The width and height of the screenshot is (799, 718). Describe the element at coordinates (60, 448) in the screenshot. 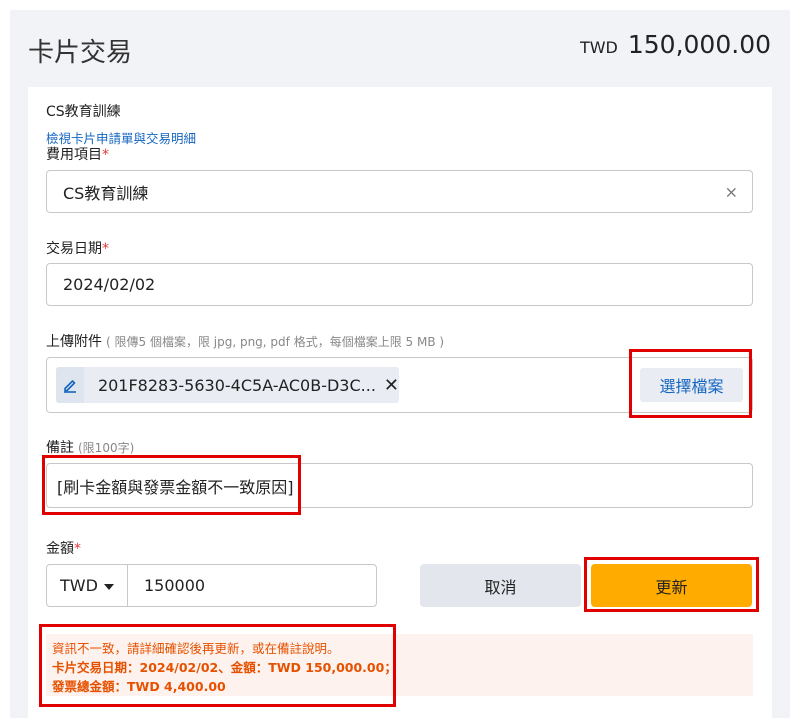

I see `remark-label-text: 備註` at that location.